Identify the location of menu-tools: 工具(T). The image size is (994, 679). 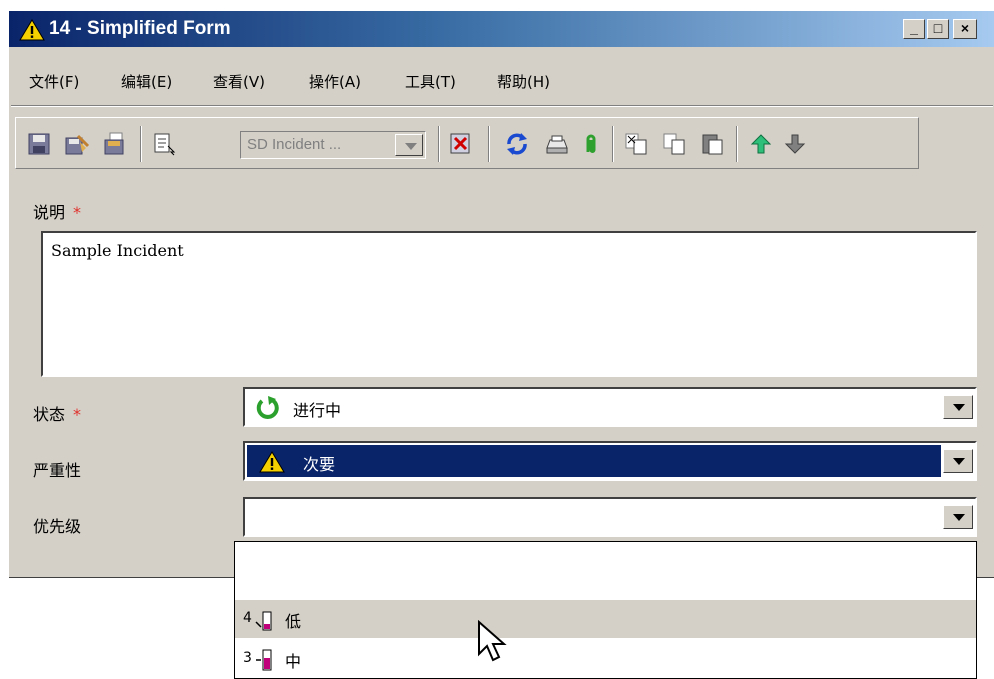
(430, 81).